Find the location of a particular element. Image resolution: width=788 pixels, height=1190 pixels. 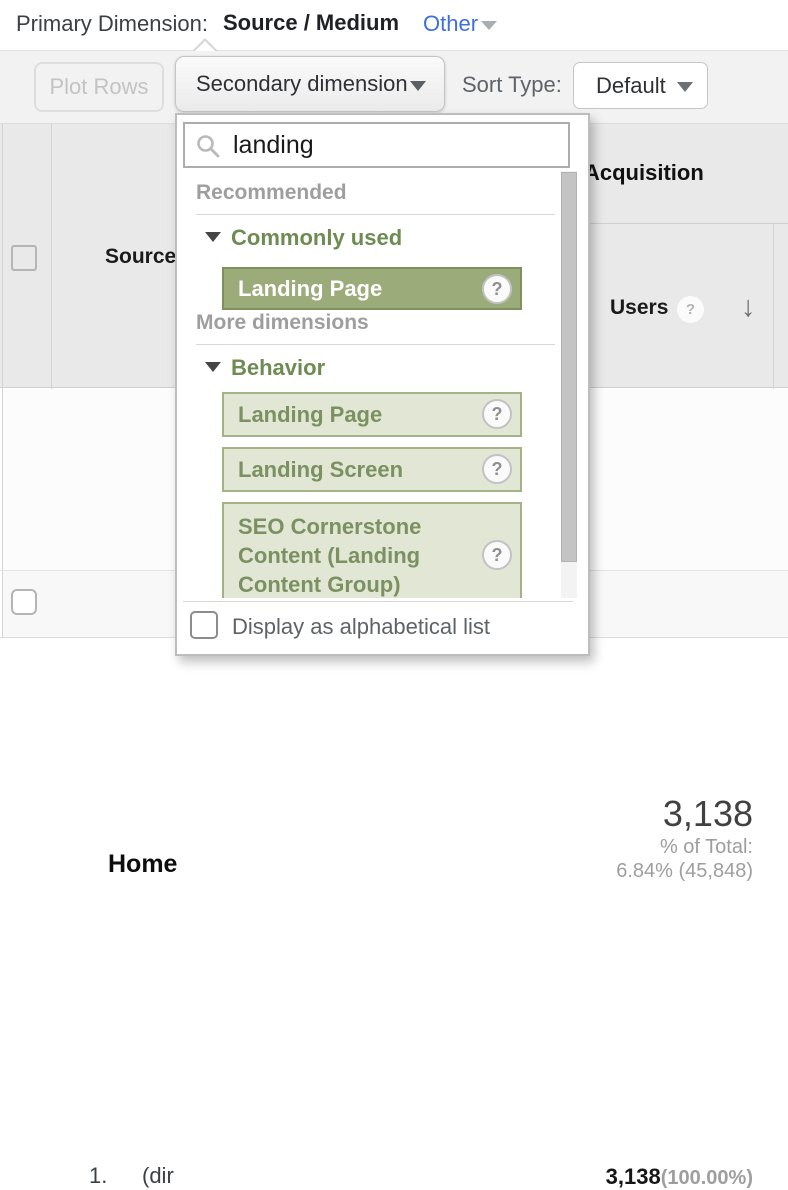

source-column-header: Source is located at coordinates (141, 256).